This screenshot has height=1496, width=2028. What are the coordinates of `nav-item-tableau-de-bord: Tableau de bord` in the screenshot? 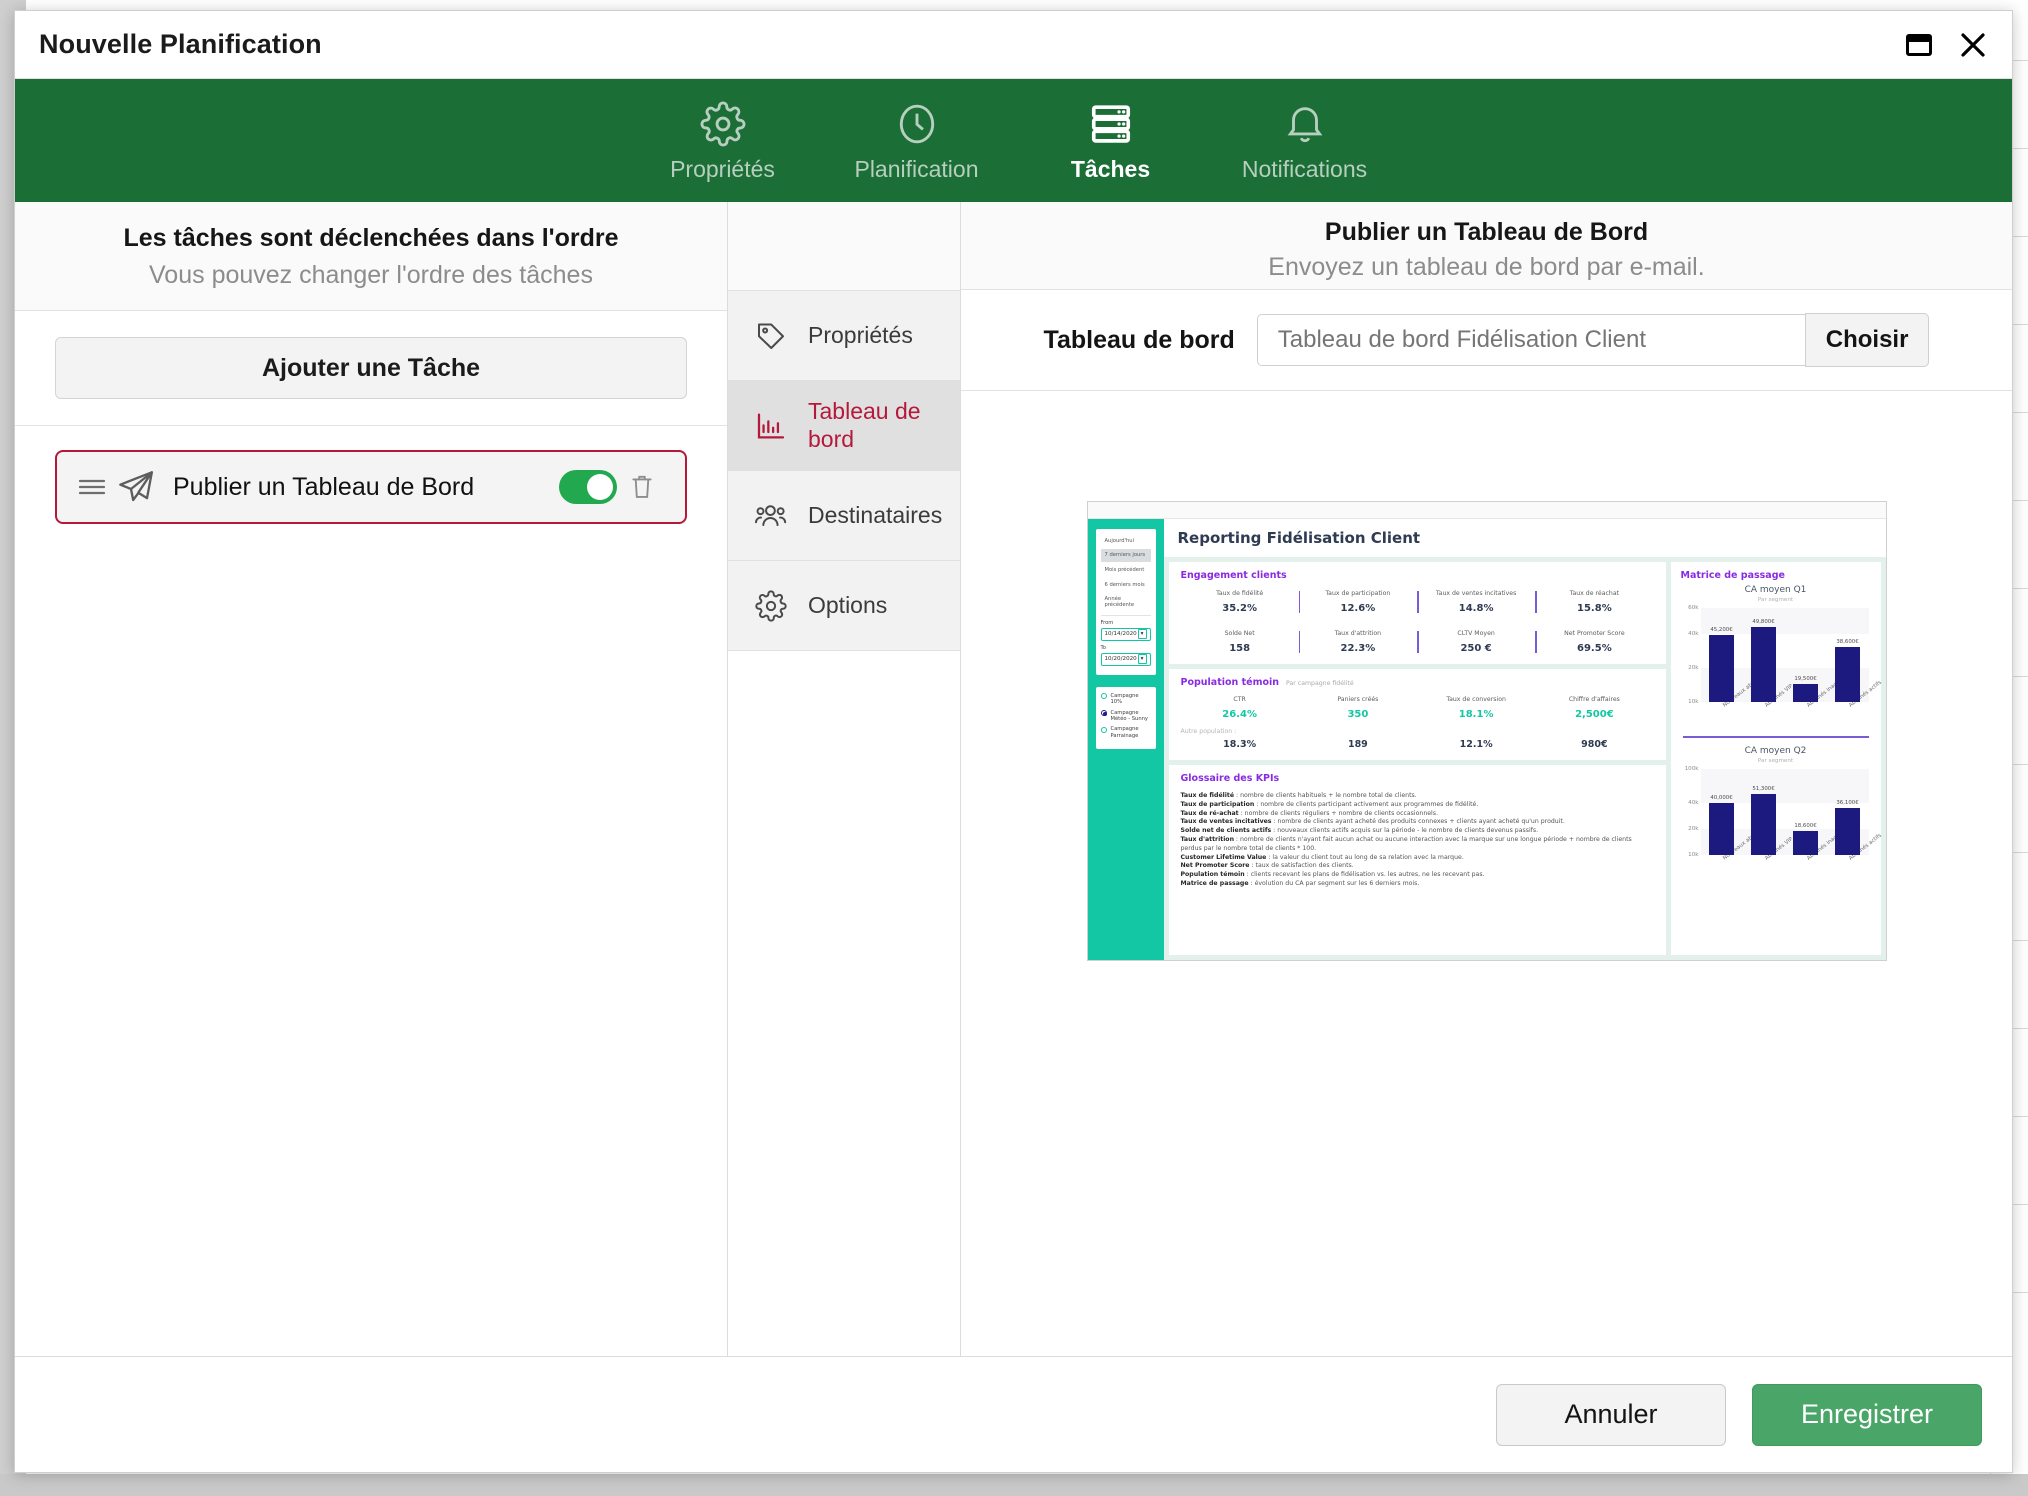 It's located at (844, 426).